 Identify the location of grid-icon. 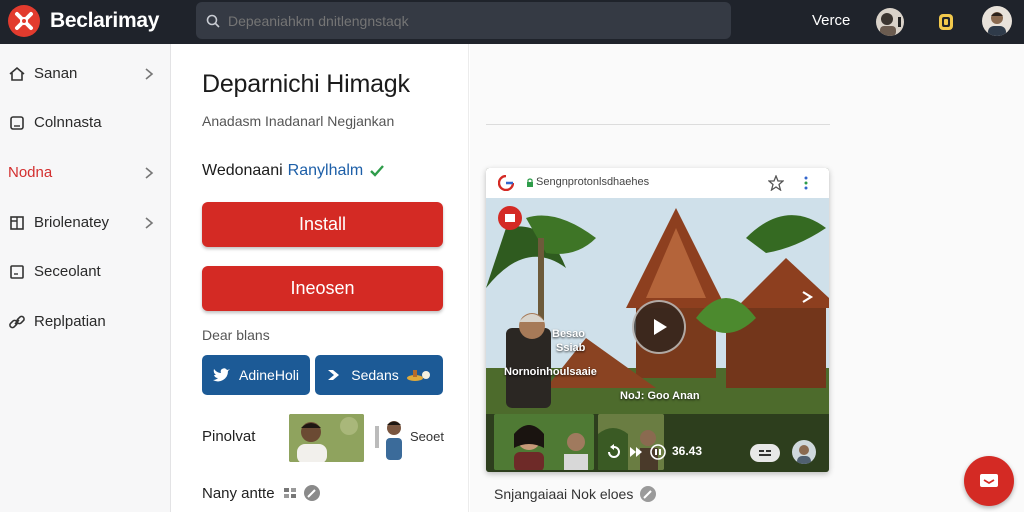
(289, 493).